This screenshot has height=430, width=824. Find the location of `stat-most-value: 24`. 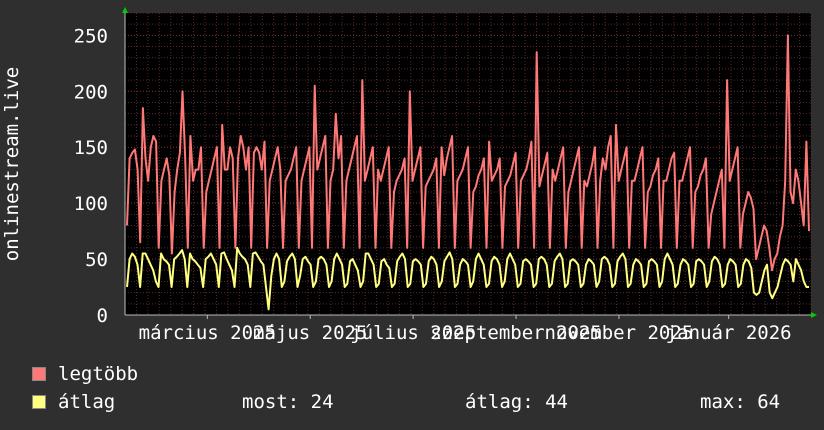

stat-most-value: 24 is located at coordinates (322, 402).